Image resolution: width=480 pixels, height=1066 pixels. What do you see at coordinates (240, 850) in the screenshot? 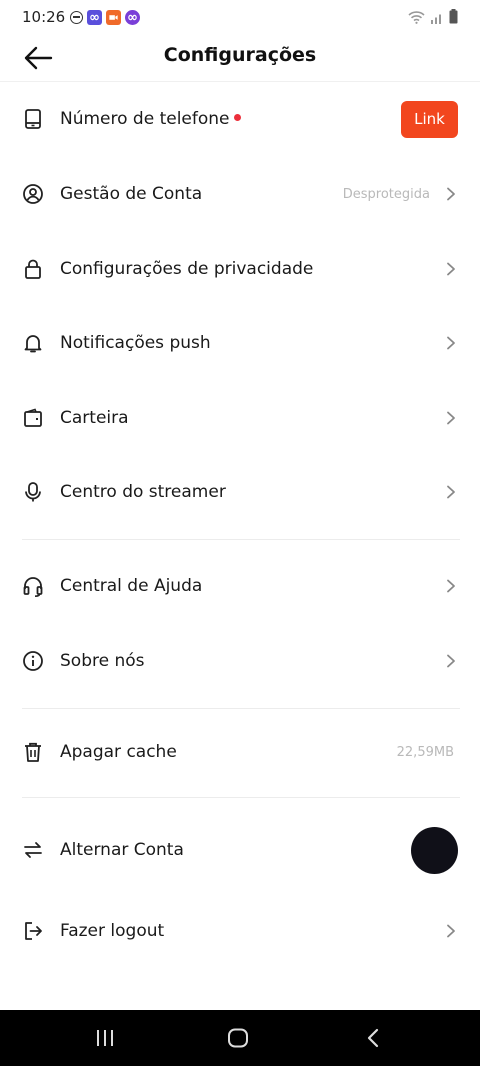
I see `switch-account-row: Alternar Conta` at bounding box center [240, 850].